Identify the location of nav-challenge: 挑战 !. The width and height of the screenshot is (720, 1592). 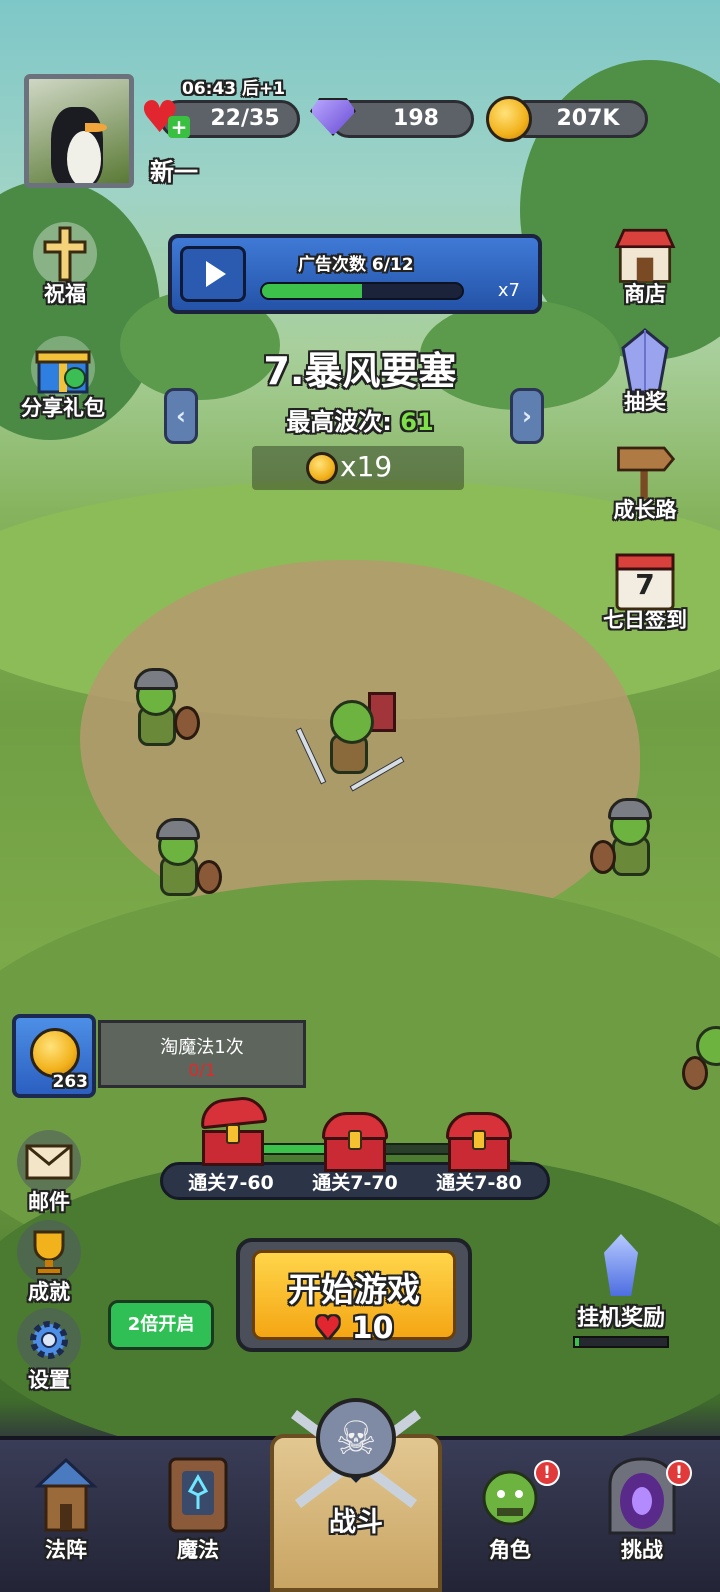
(642, 1509).